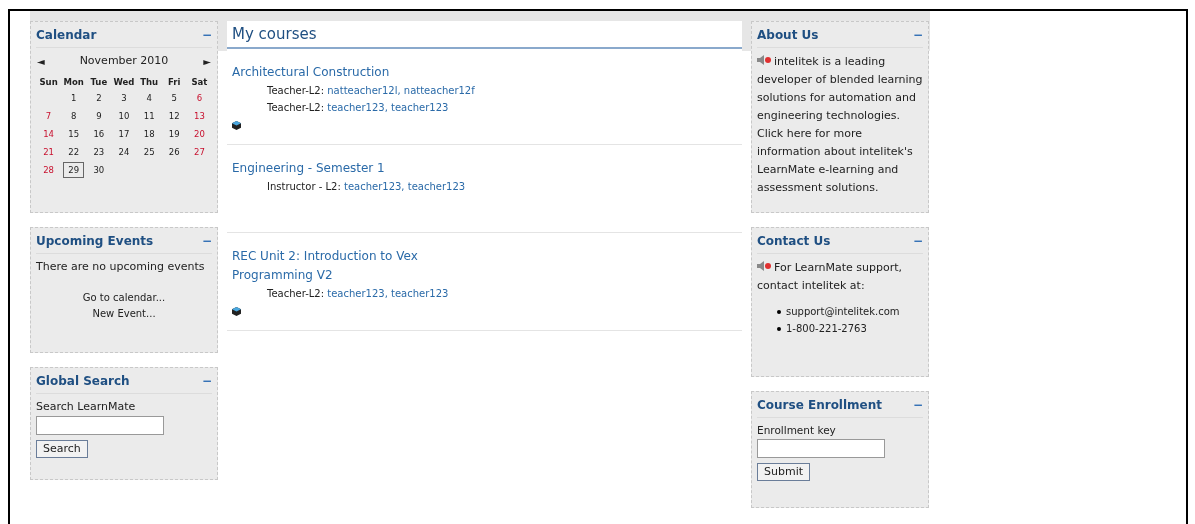 The width and height of the screenshot is (1195, 524). What do you see at coordinates (48, 170) in the screenshot?
I see `calendar-day: 28` at bounding box center [48, 170].